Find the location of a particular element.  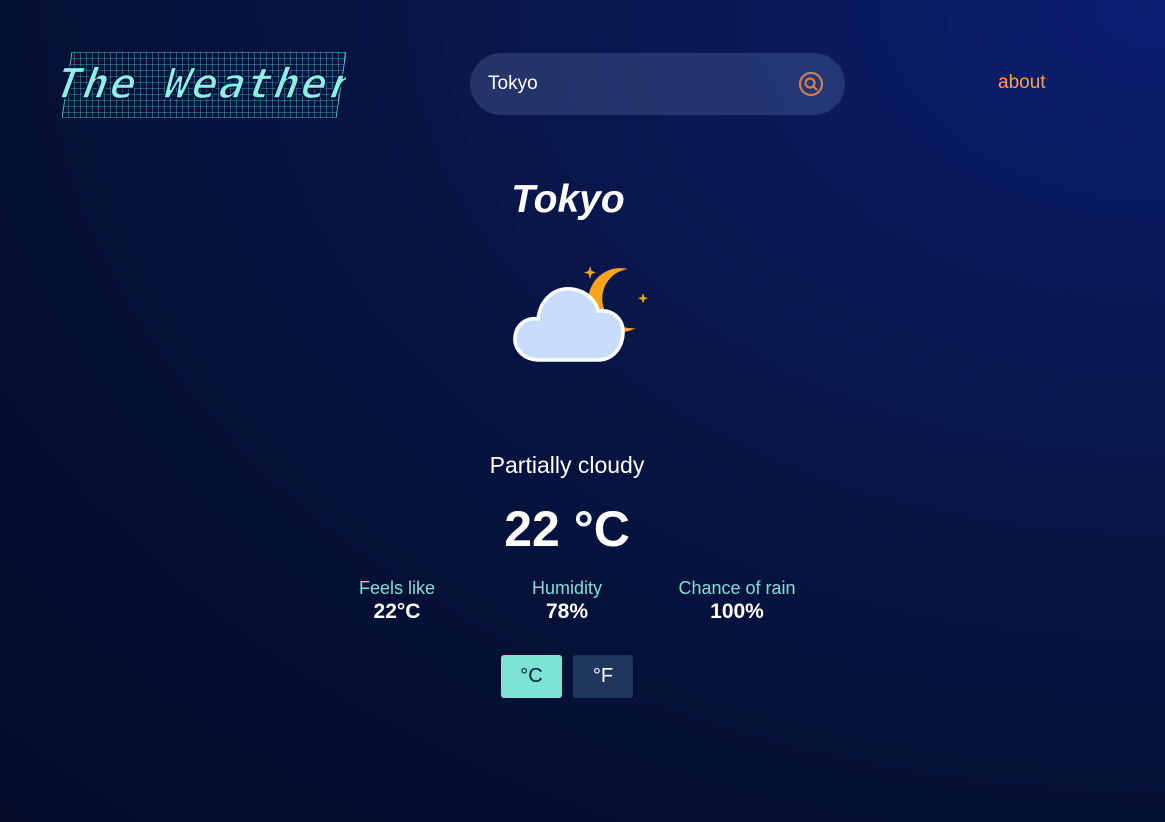

fahrenheit-button: °F is located at coordinates (603, 676).